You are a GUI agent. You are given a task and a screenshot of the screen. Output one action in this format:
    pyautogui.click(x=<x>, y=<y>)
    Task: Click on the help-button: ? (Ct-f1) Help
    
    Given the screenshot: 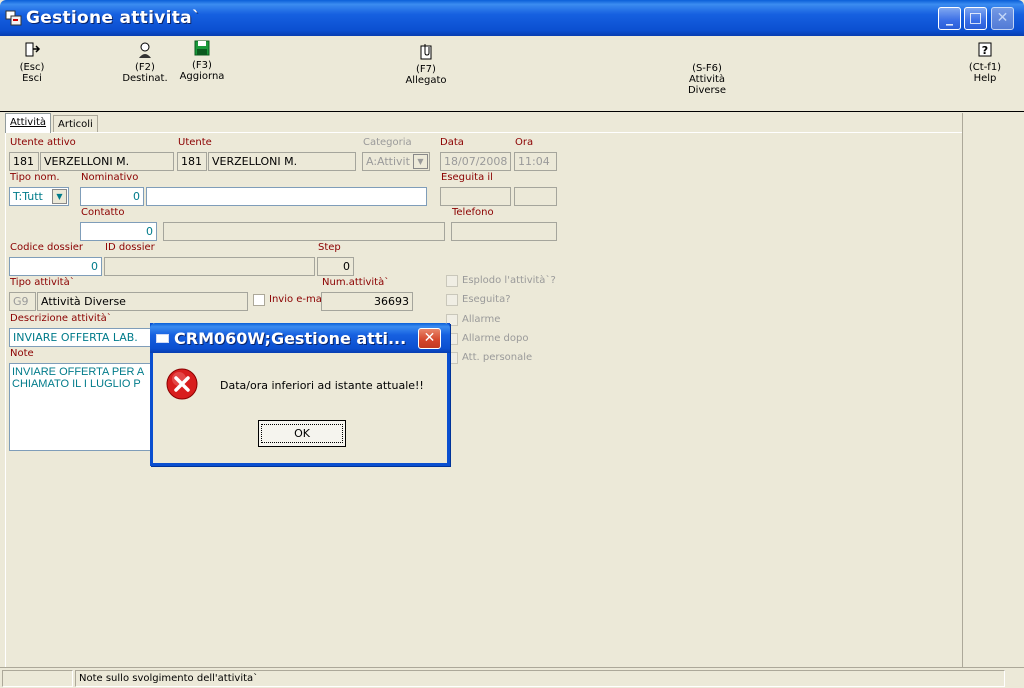 What is the action you would take?
    pyautogui.click(x=985, y=62)
    